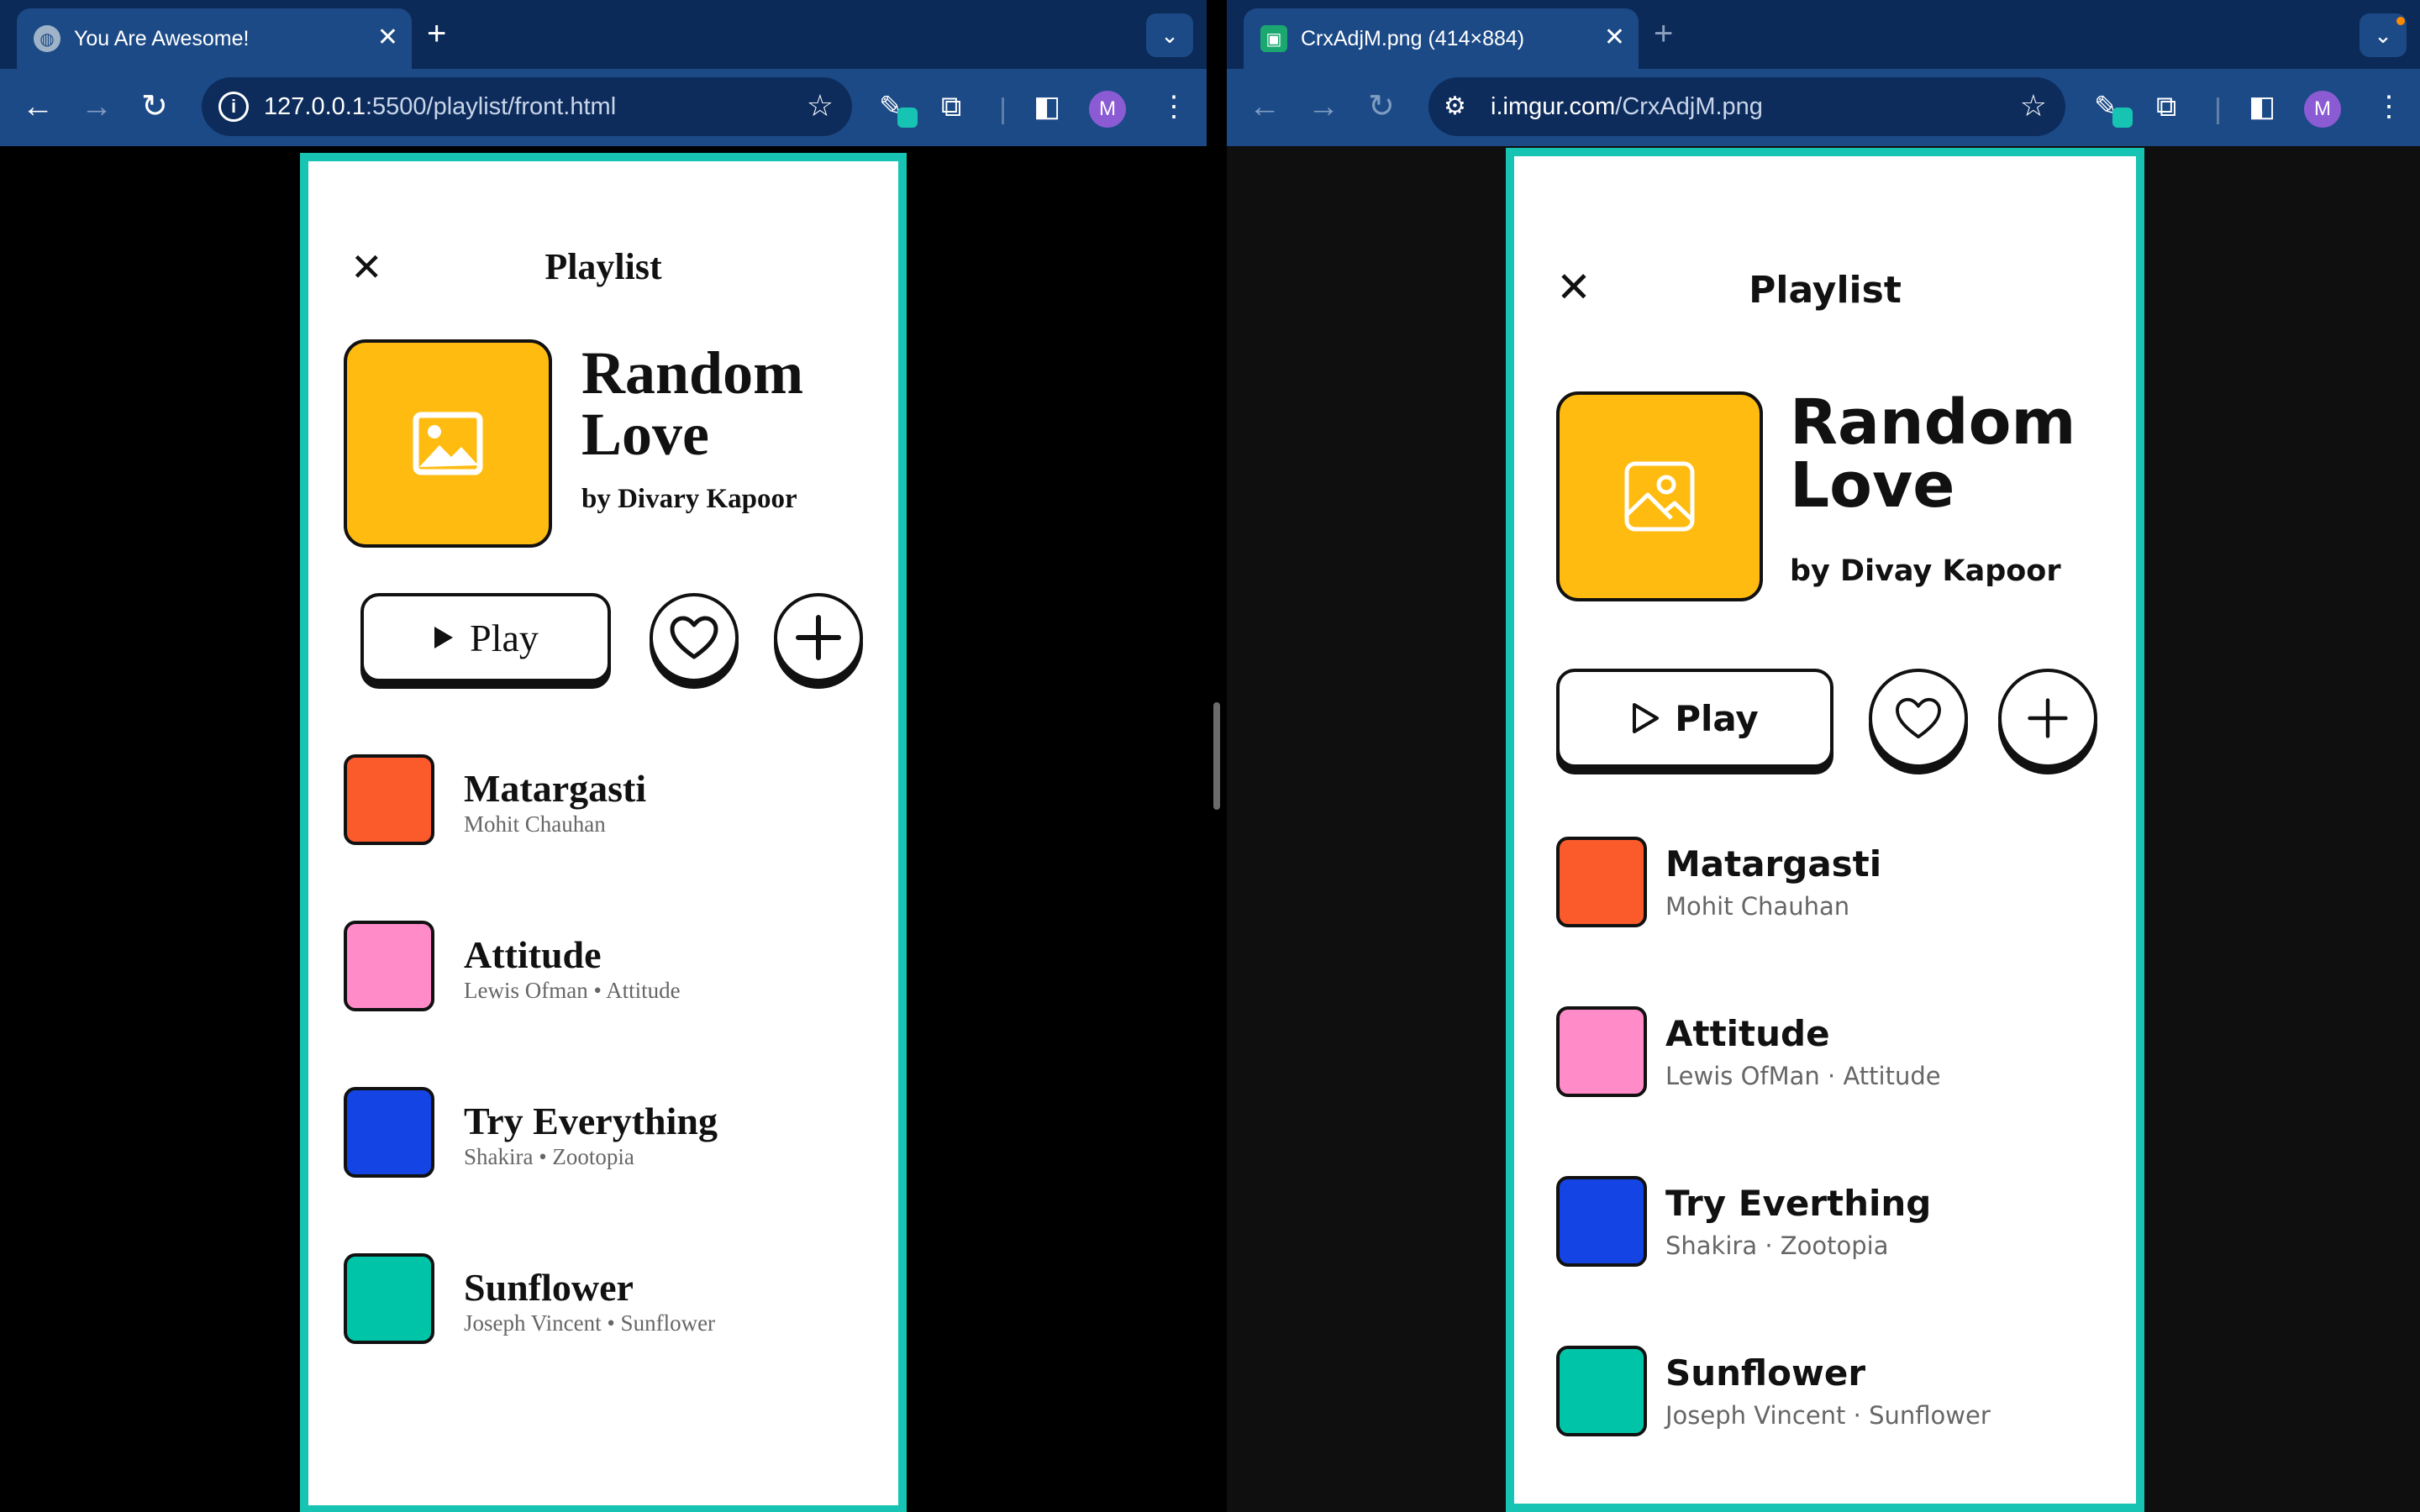 Image resolution: width=2420 pixels, height=1512 pixels. What do you see at coordinates (549, 1156) in the screenshot?
I see `song-subtitle: Shakira • Zootopia` at bounding box center [549, 1156].